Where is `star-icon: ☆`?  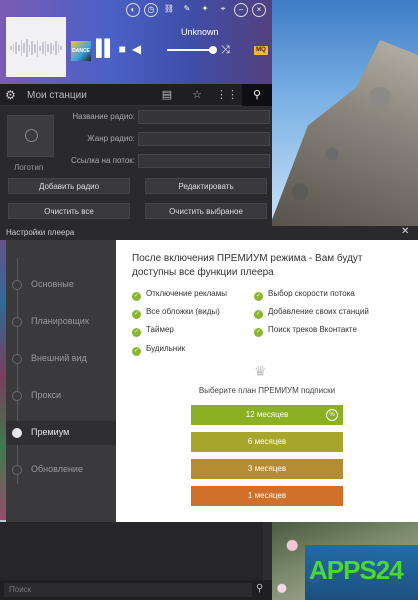
star-icon: ☆ is located at coordinates (197, 95).